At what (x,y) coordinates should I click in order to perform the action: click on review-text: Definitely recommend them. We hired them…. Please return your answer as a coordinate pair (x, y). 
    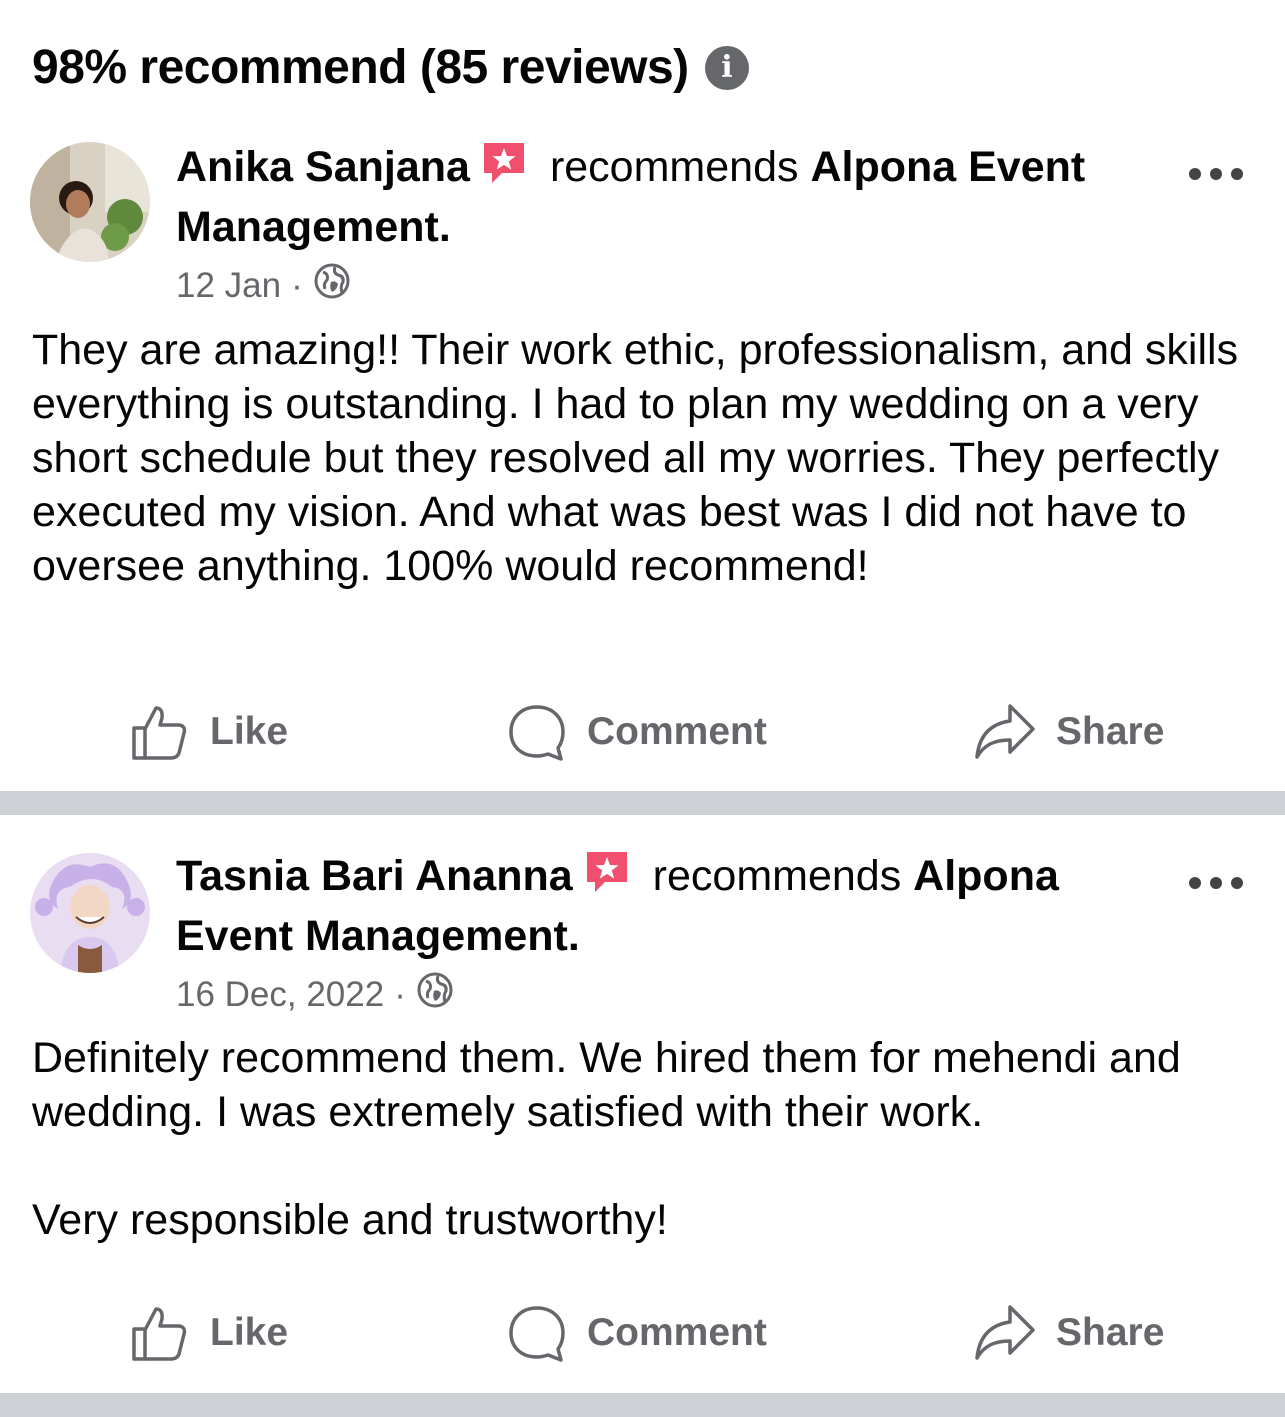
    Looking at the image, I should click on (606, 1139).